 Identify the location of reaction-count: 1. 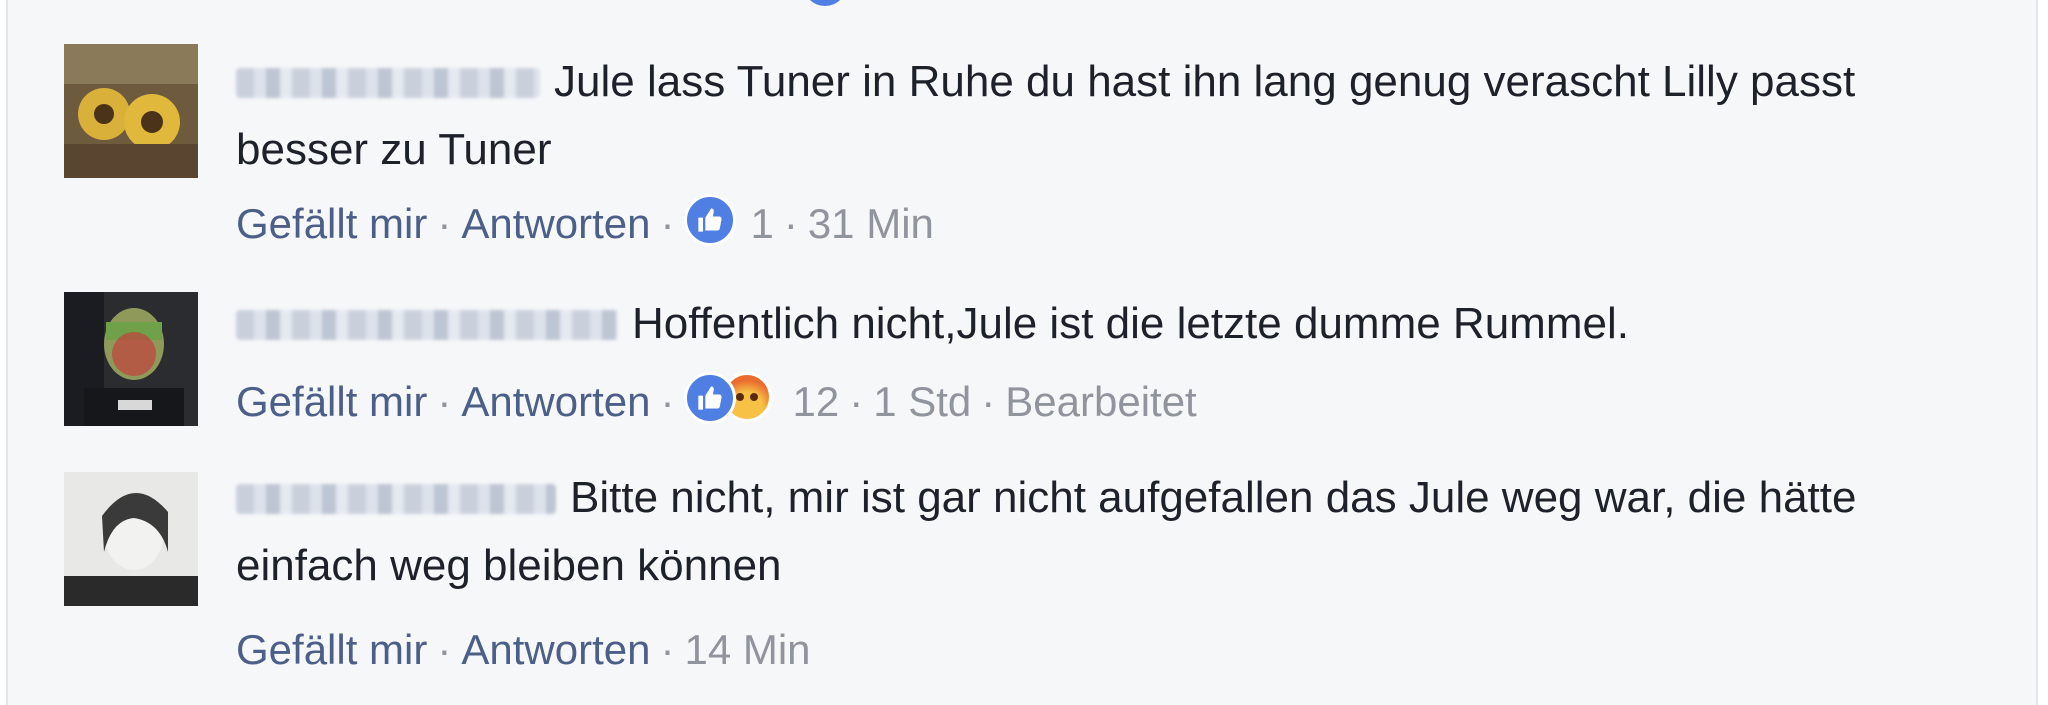
(761, 223).